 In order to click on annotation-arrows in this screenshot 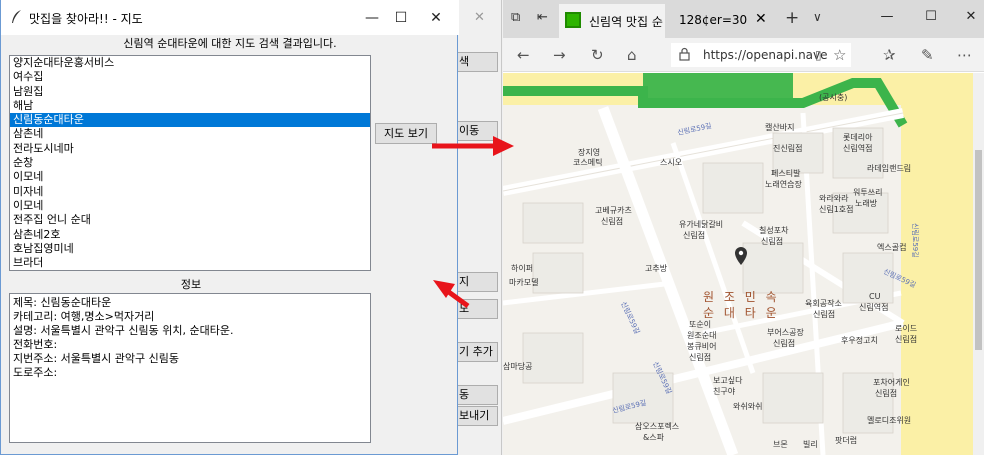, I will do `click(473, 222)`.